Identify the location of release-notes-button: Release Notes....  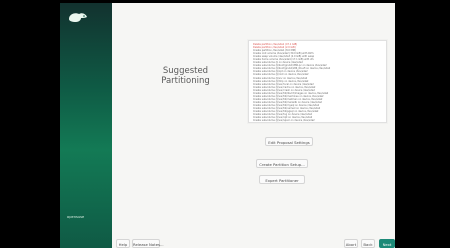
(148, 243).